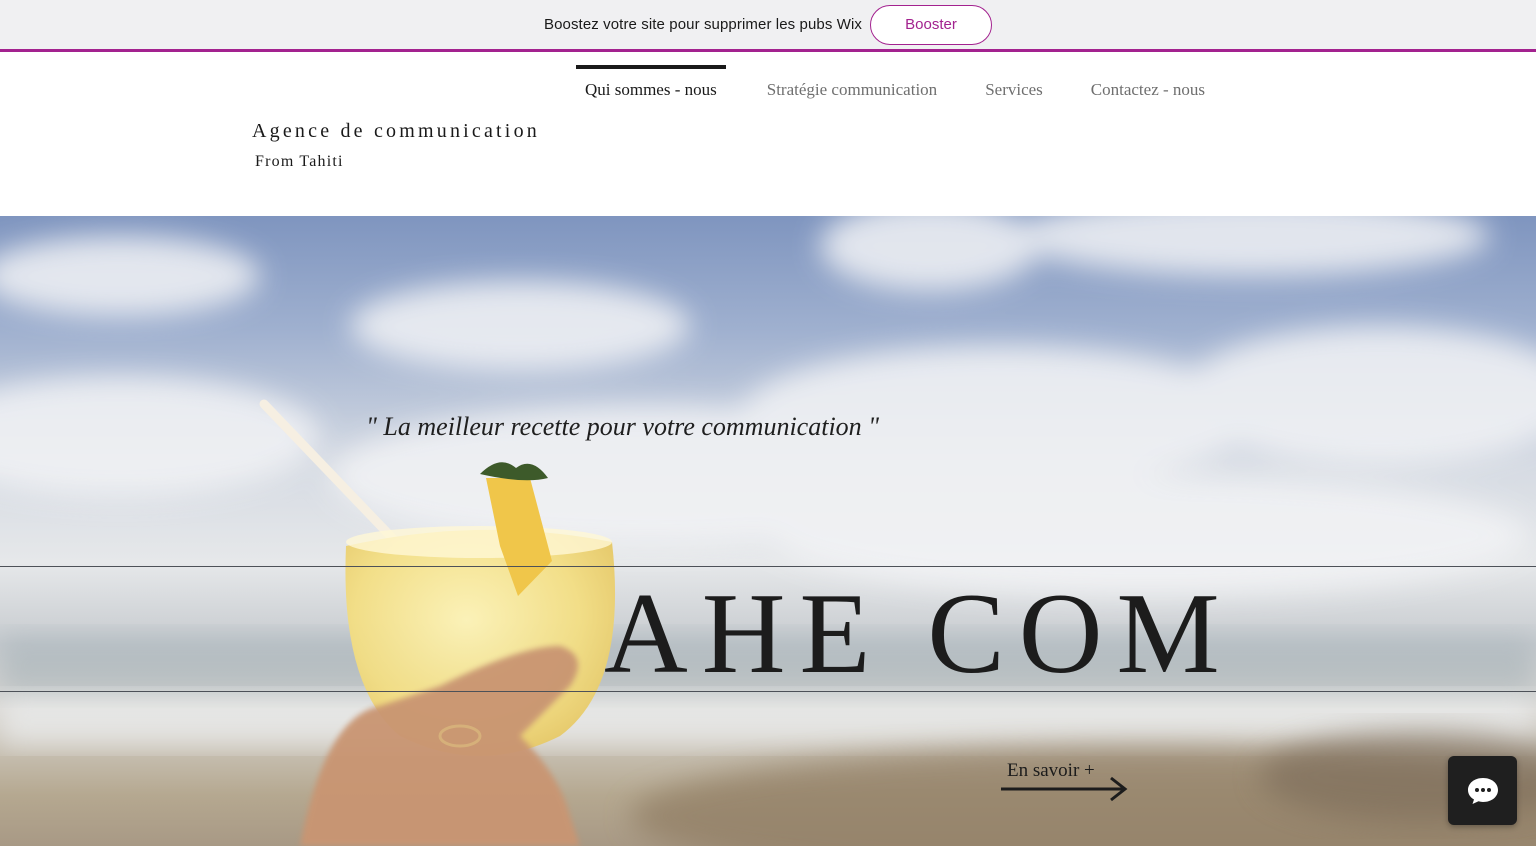  I want to click on chat-button, so click(1482, 790).